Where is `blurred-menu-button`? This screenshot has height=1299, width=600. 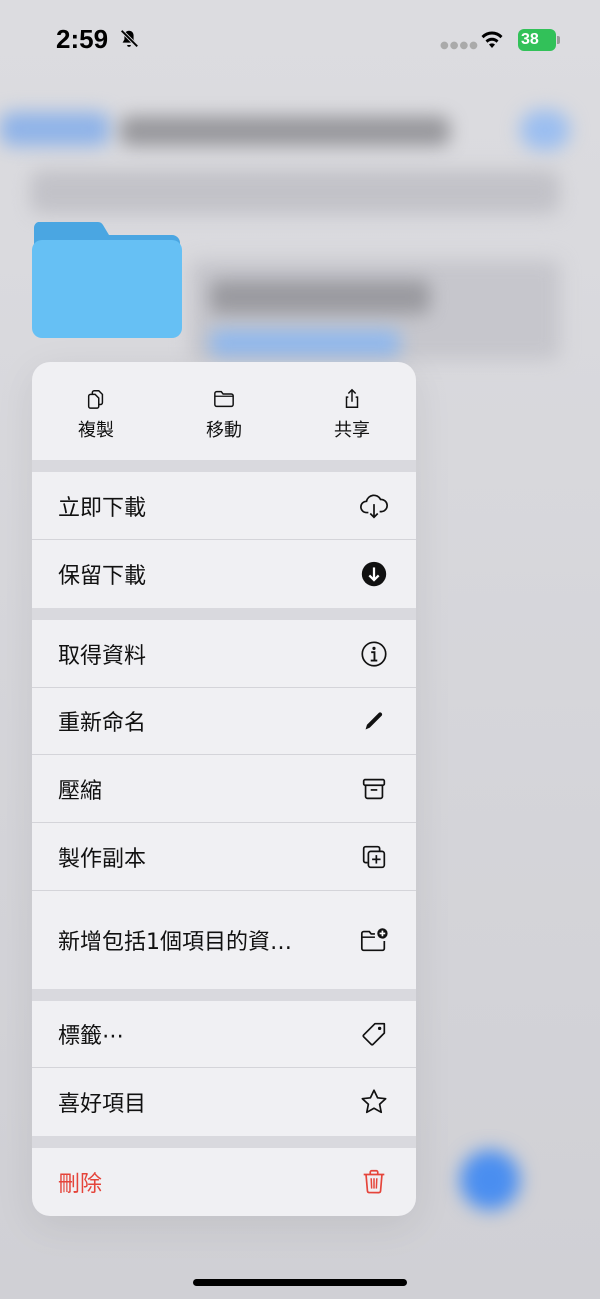 blurred-menu-button is located at coordinates (545, 130).